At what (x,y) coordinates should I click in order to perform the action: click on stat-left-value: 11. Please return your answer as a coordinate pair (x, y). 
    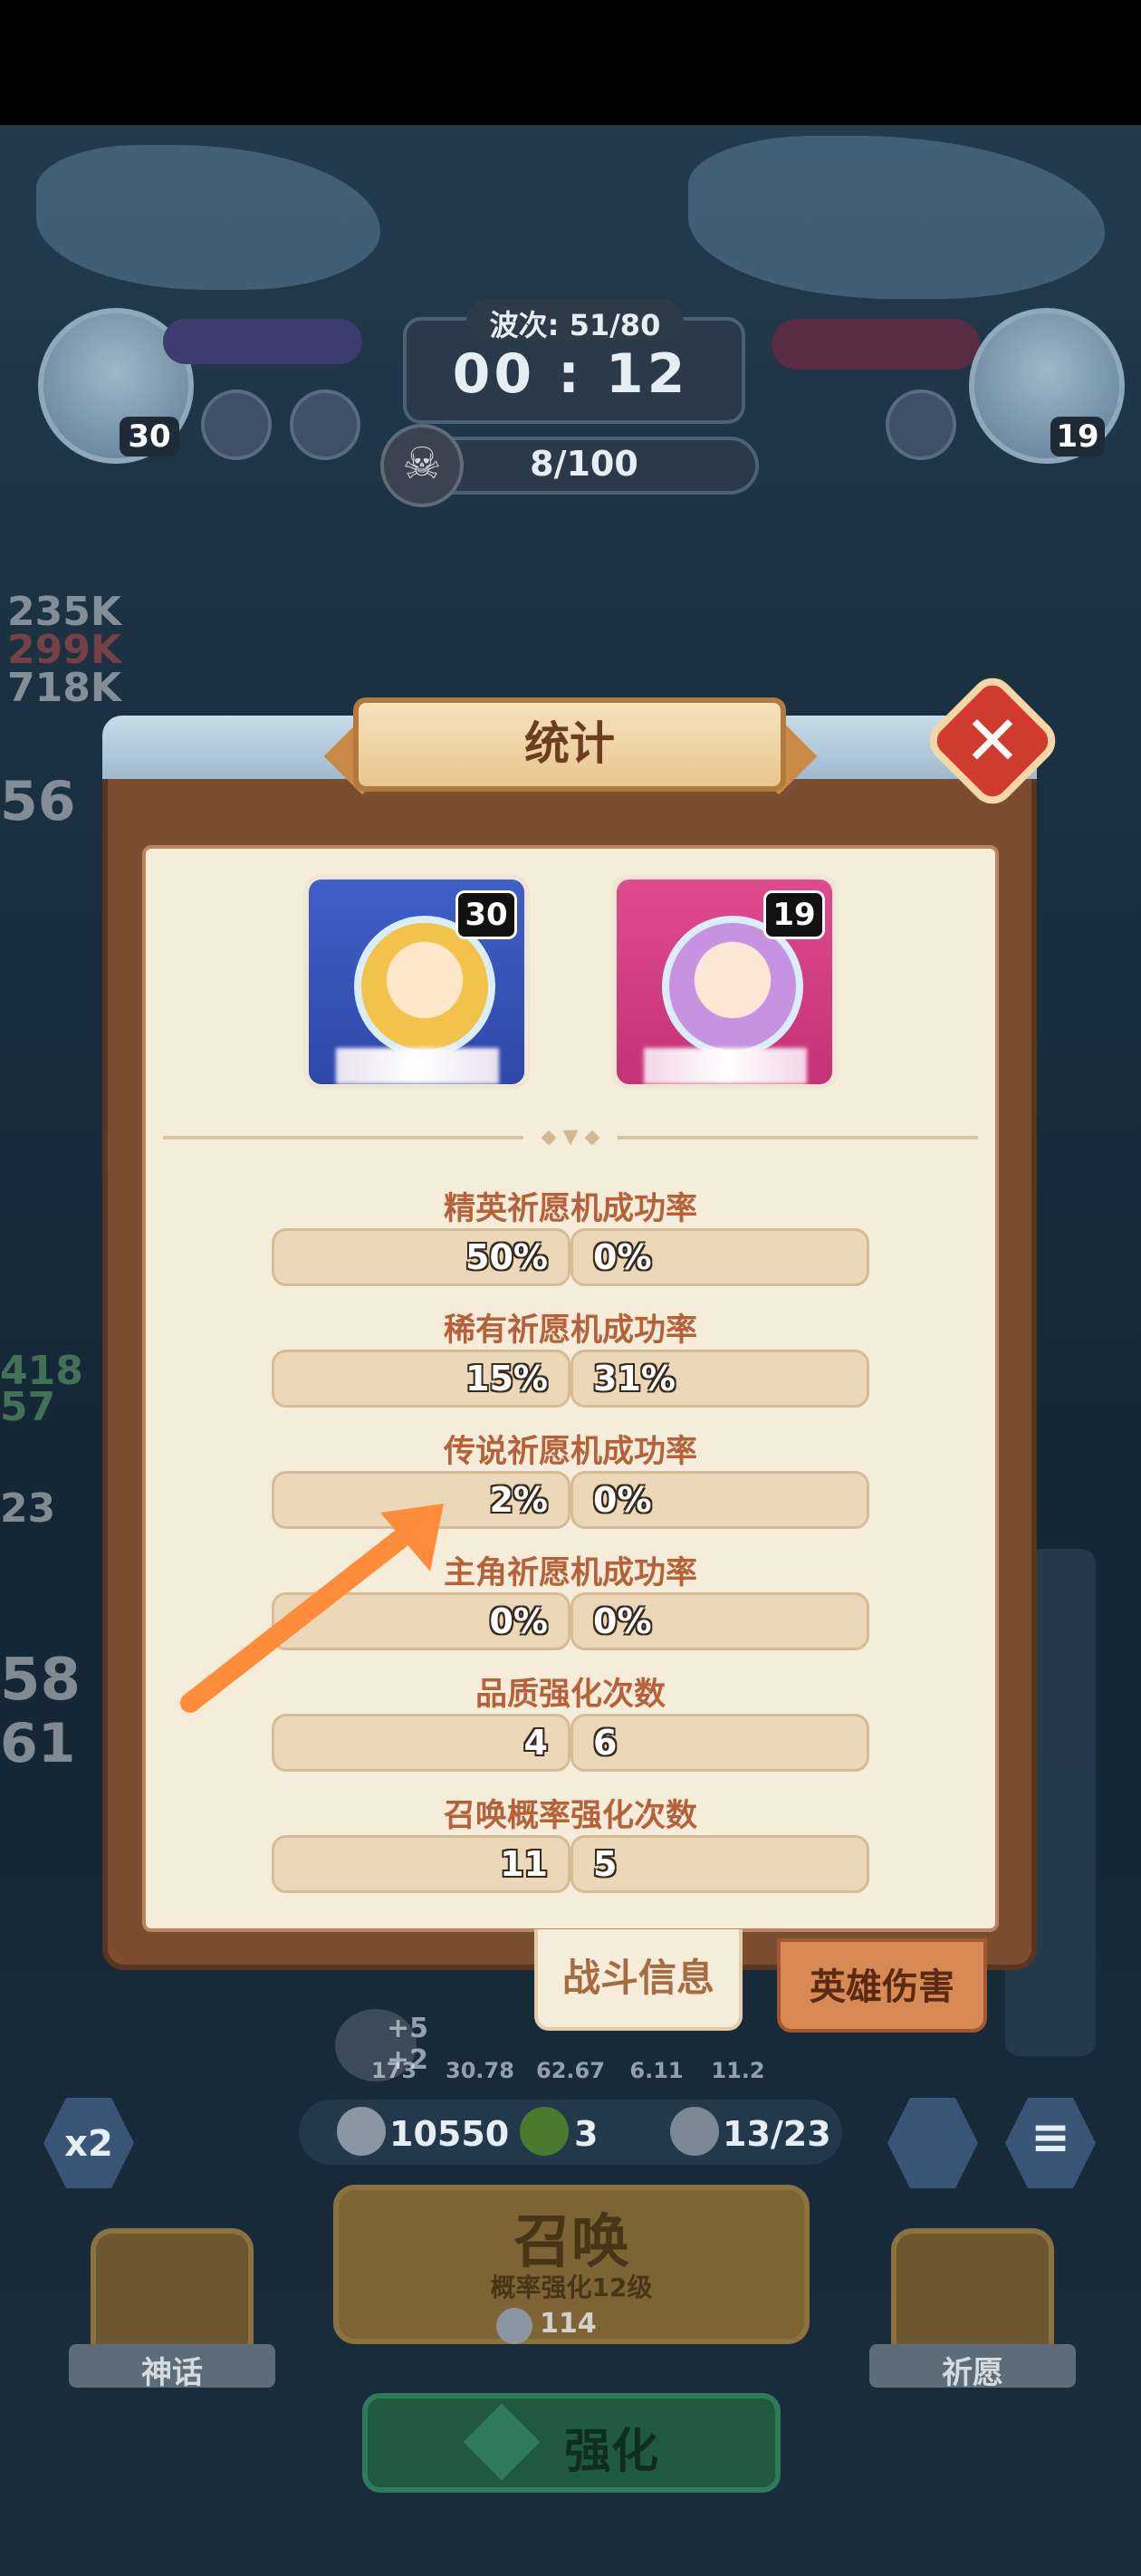
    Looking at the image, I should click on (421, 1864).